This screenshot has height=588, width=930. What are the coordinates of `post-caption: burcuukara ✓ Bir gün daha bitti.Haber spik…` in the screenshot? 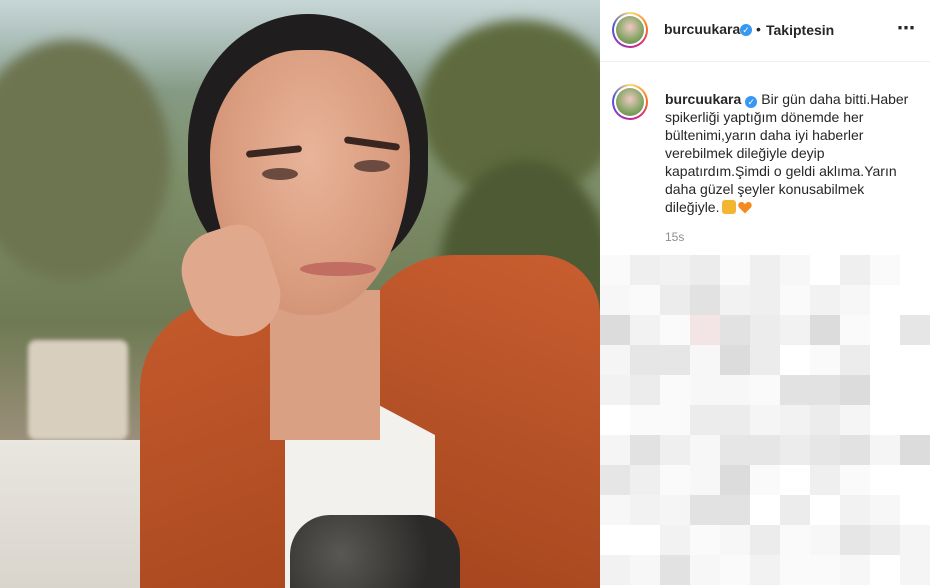 It's located at (787, 153).